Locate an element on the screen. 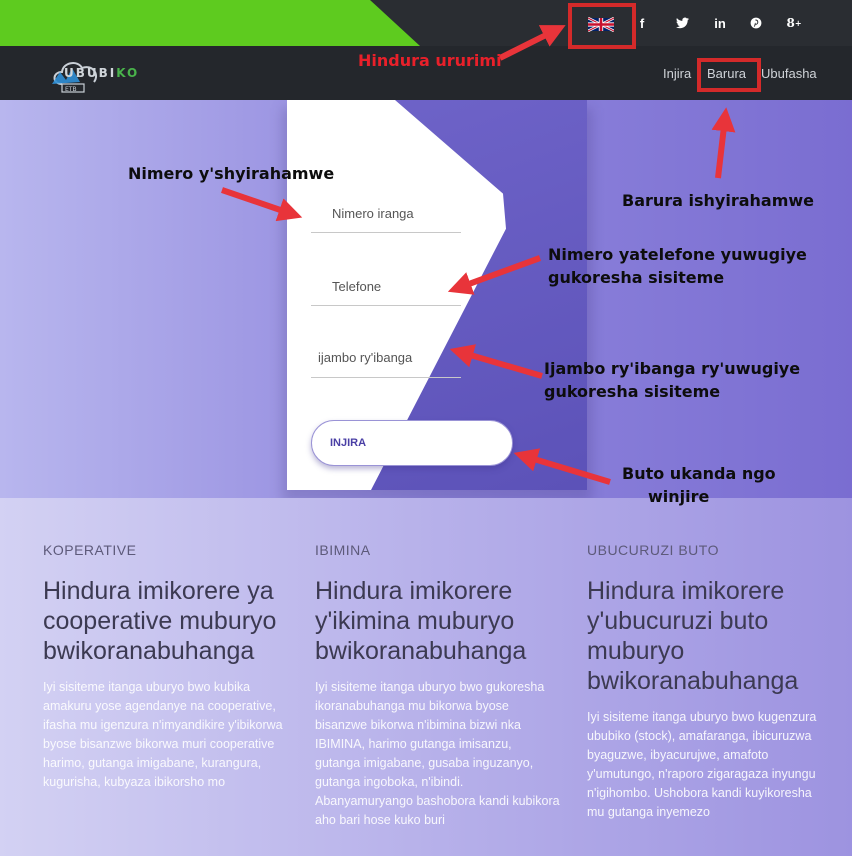  linkedin-icon: in is located at coordinates (720, 23).